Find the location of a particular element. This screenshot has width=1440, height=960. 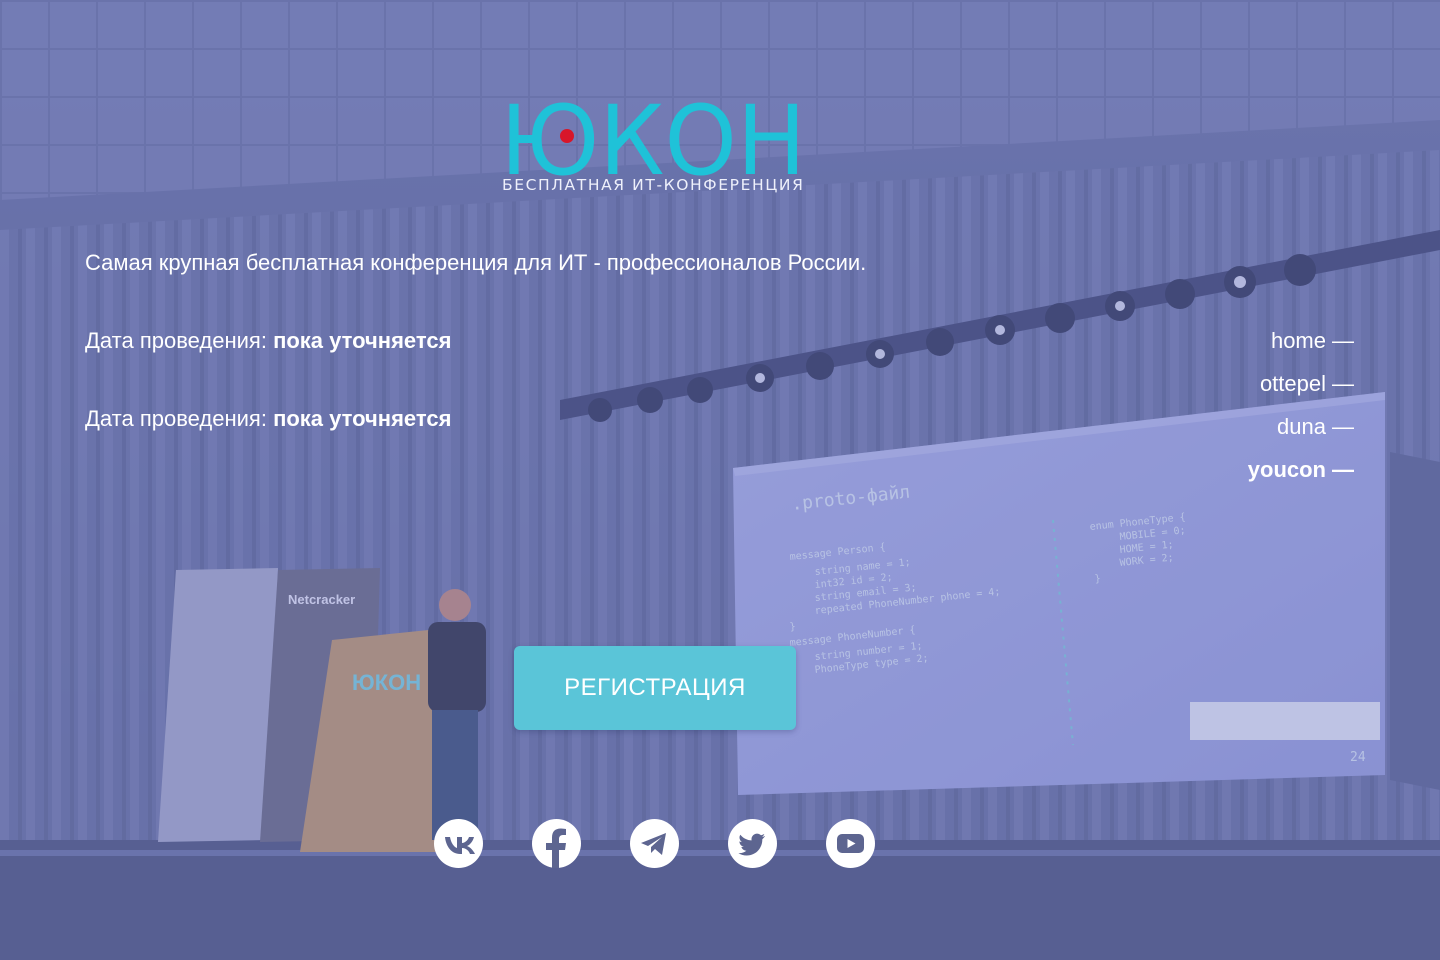

nav-item-youcon: youcon — is located at coordinates (1301, 476).